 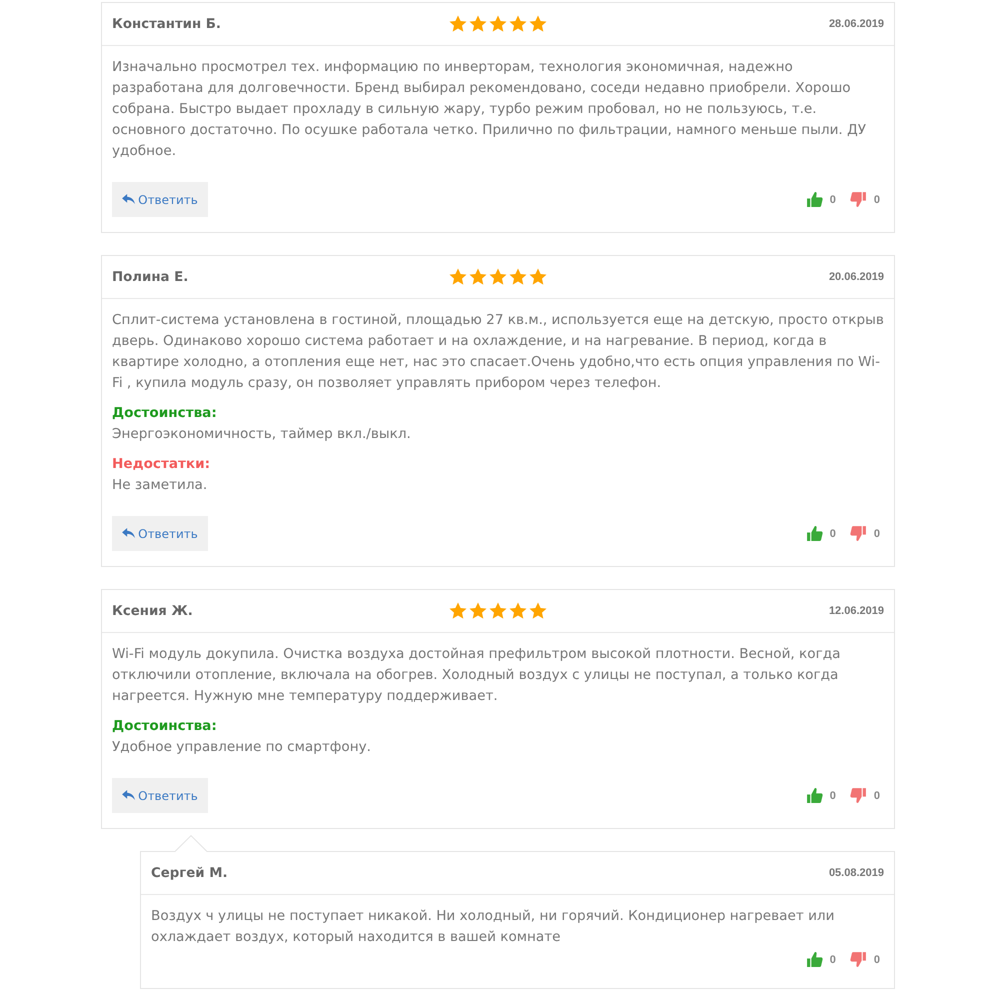 I want to click on review-text: Сплит-система установлена в гостиной, площадью 27 кв.м., используется еще на детскую, просто открыв дверь. Одинаково хорошо система работает и на охлаждение, и на нагревание. В период, когда в квартире холодно, а отопления еще нет, нас это спасает.Очень удобно,что есть опция управления по Wi-Fi , купила модуль сразу, он позволяет управлять прибором через телефон., so click(x=498, y=352).